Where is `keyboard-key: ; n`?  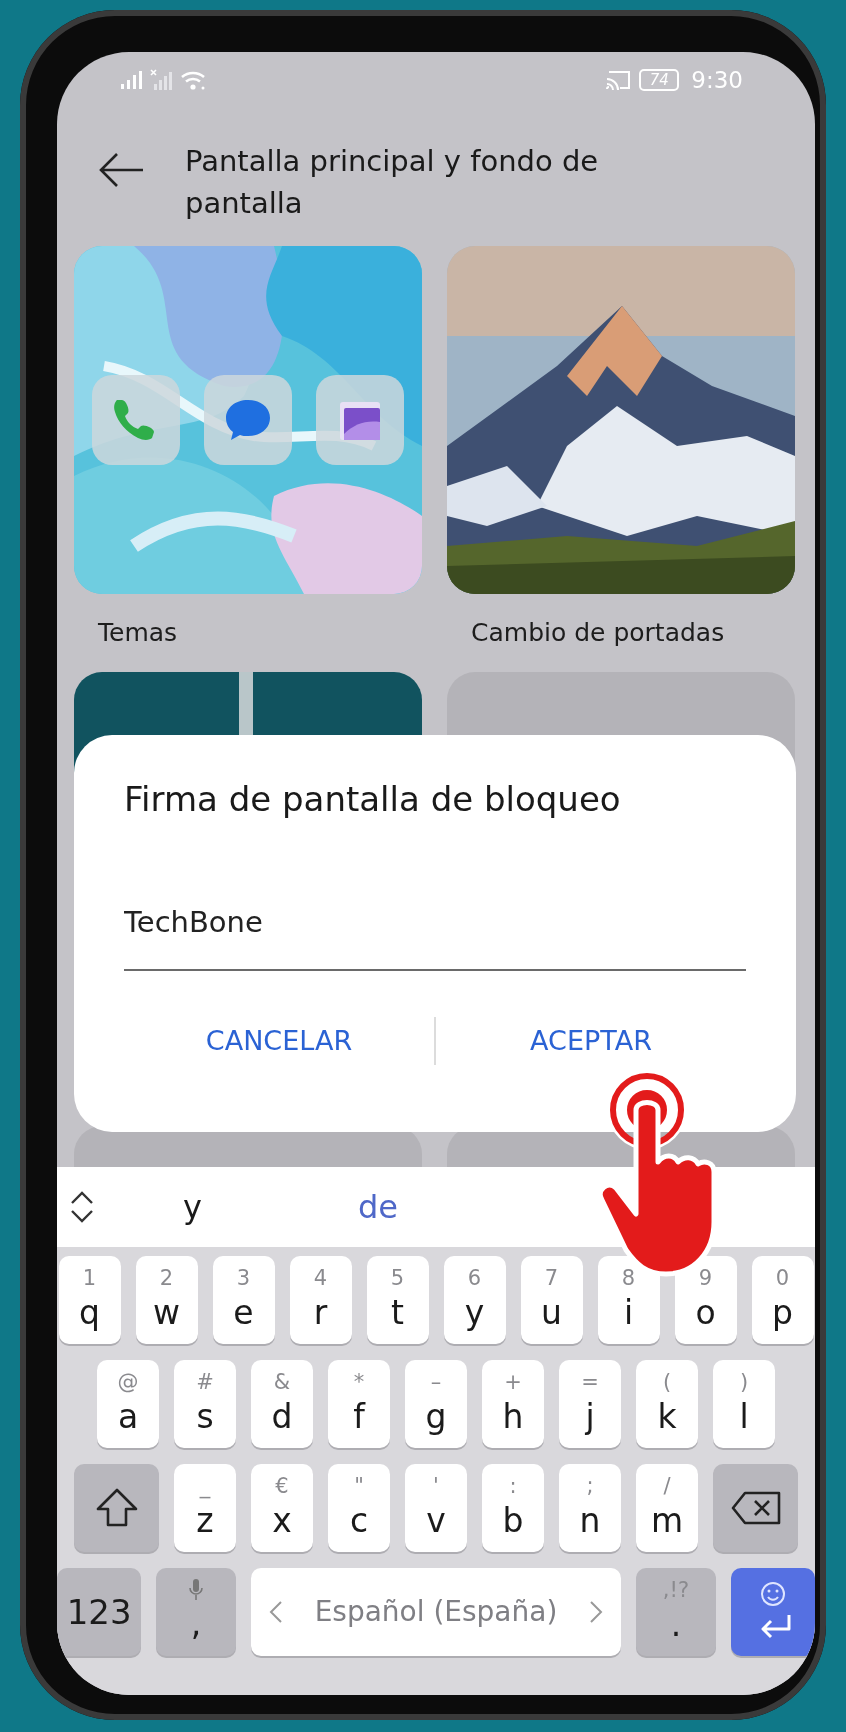
keyboard-key: ; n is located at coordinates (590, 1508).